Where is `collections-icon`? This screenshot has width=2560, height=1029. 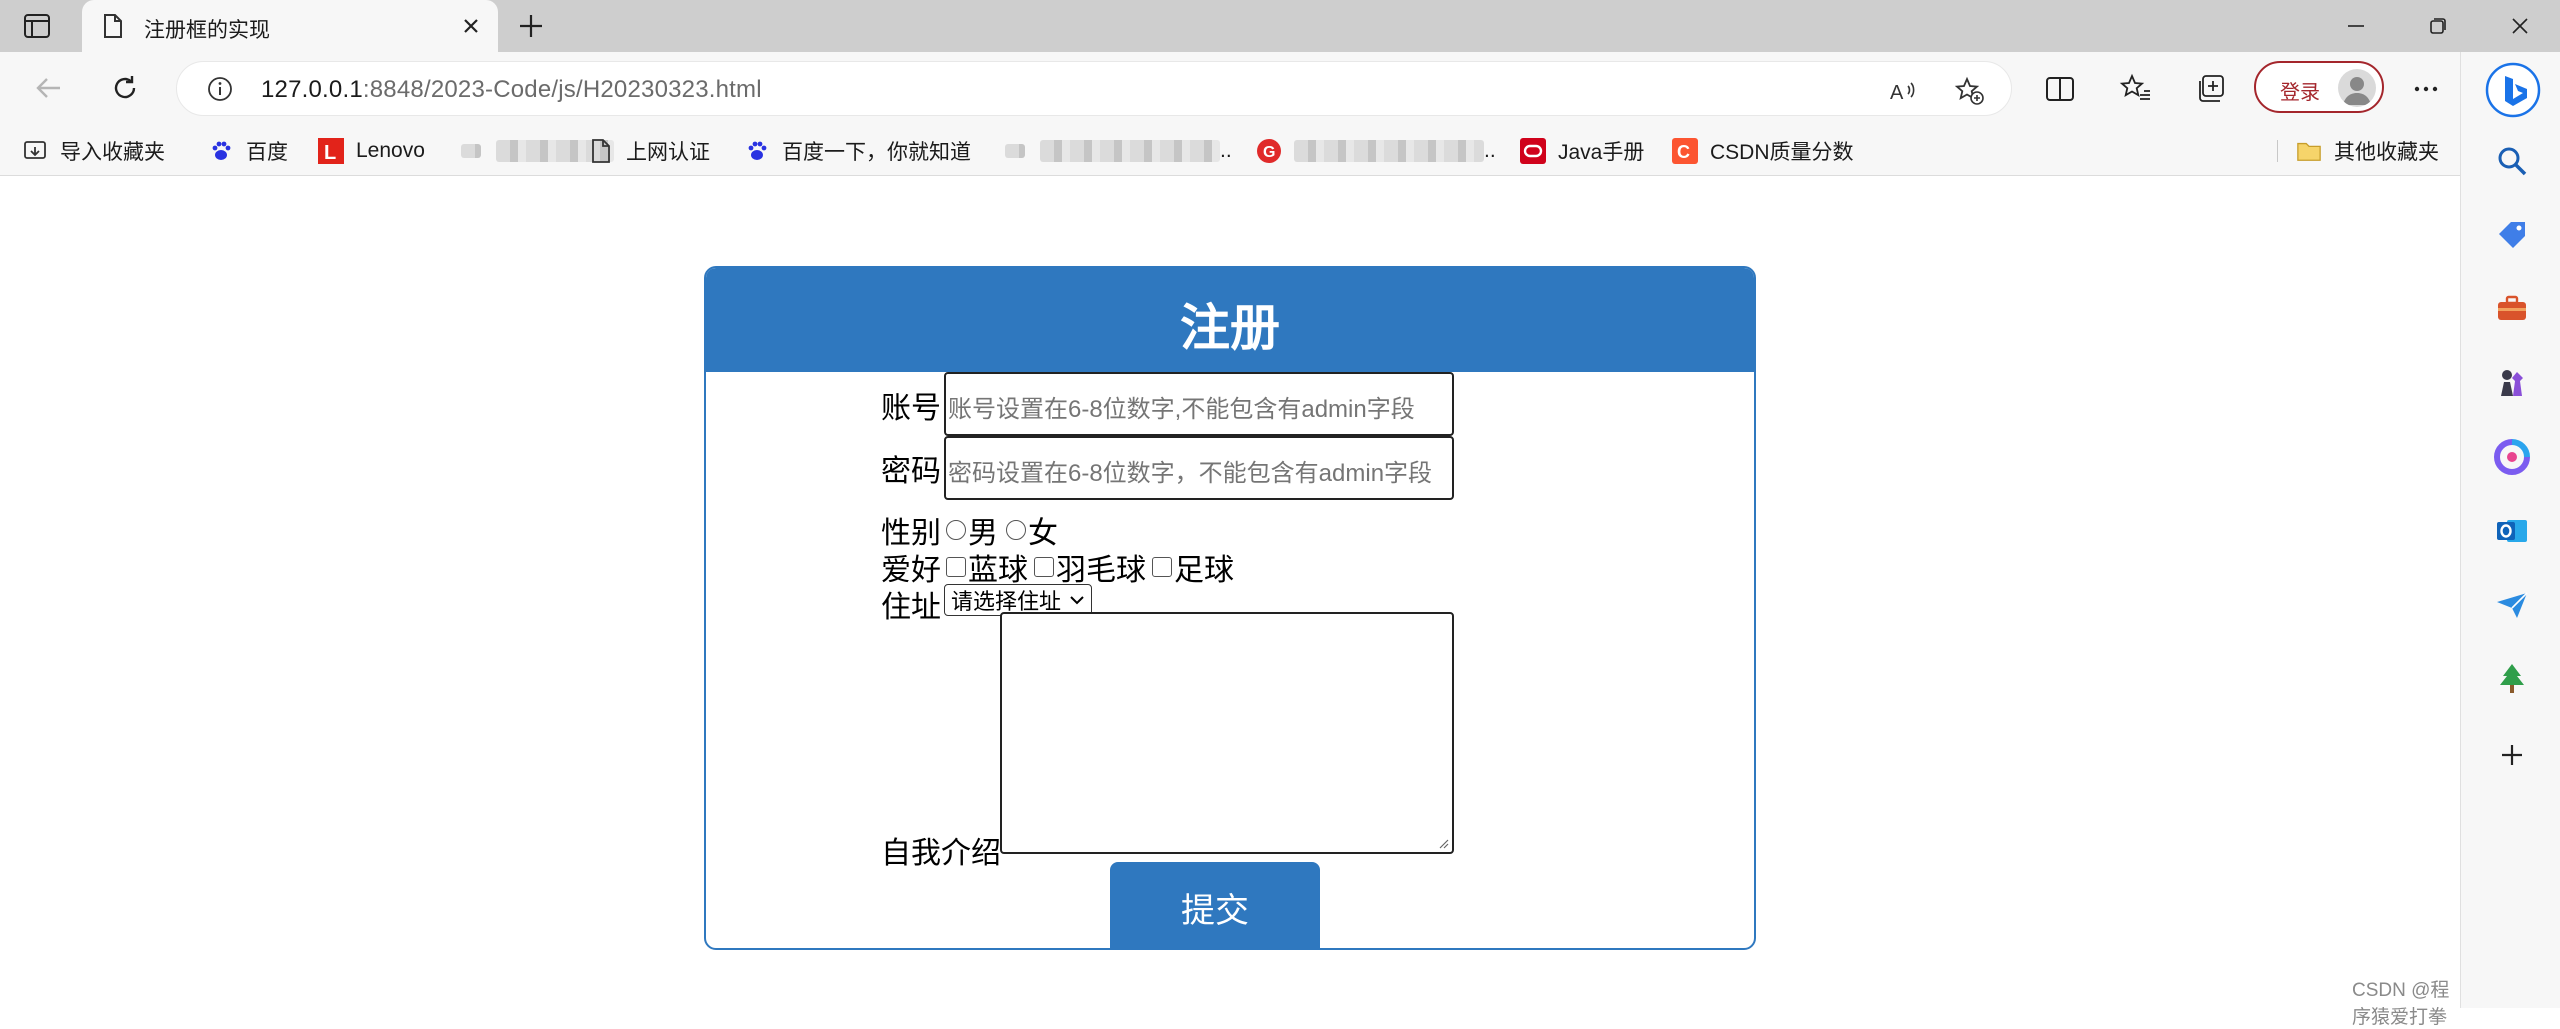 collections-icon is located at coordinates (2212, 89).